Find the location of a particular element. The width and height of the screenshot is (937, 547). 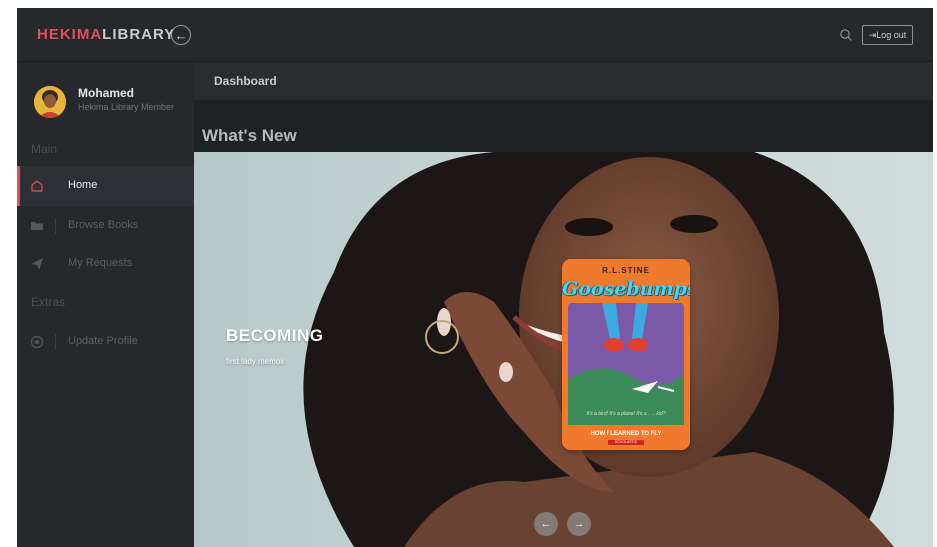

carousel-next-button: → is located at coordinates (579, 524).